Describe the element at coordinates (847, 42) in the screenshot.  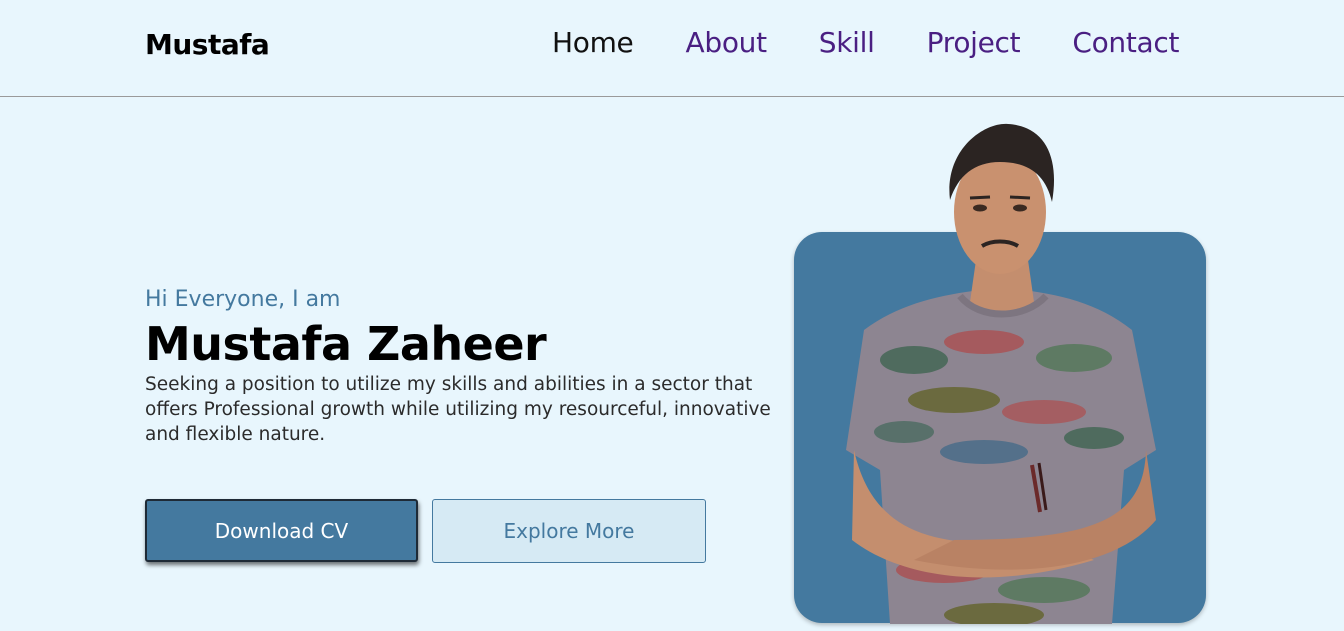
I see `nav-link-skill: Skill` at that location.